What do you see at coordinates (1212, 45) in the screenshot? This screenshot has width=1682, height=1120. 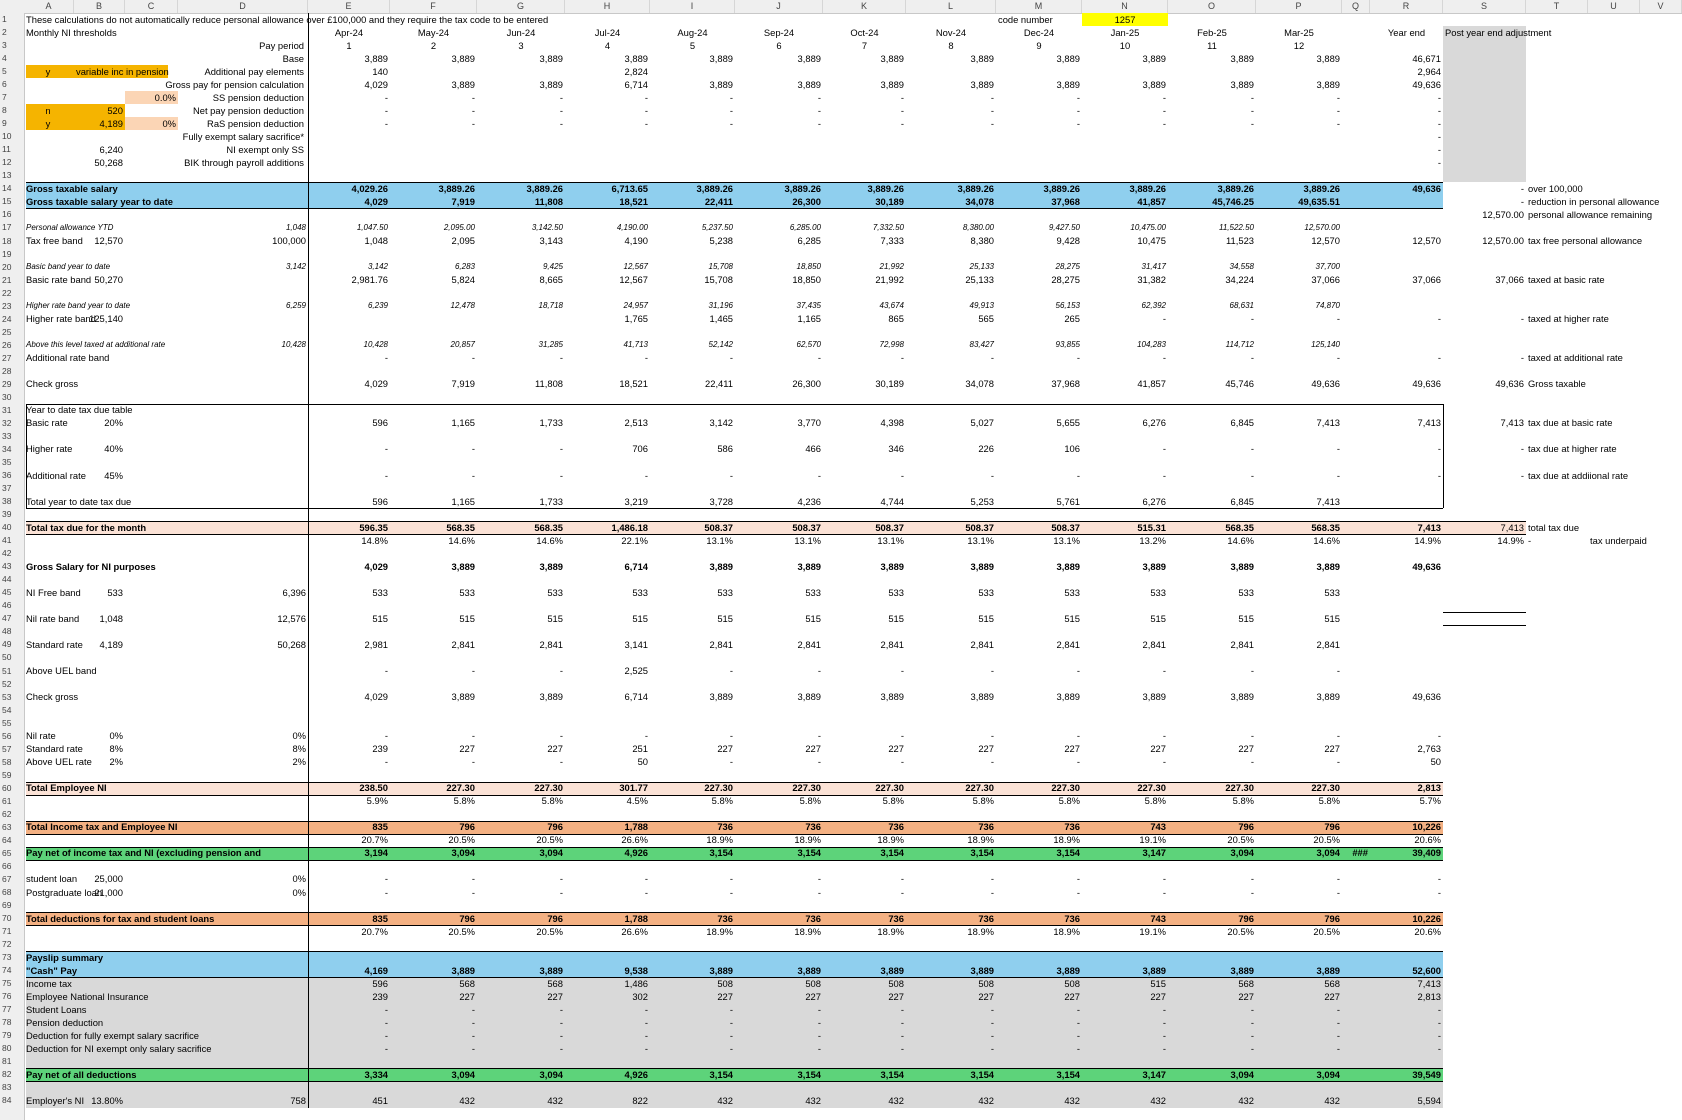 I see `cell-o3: 11` at bounding box center [1212, 45].